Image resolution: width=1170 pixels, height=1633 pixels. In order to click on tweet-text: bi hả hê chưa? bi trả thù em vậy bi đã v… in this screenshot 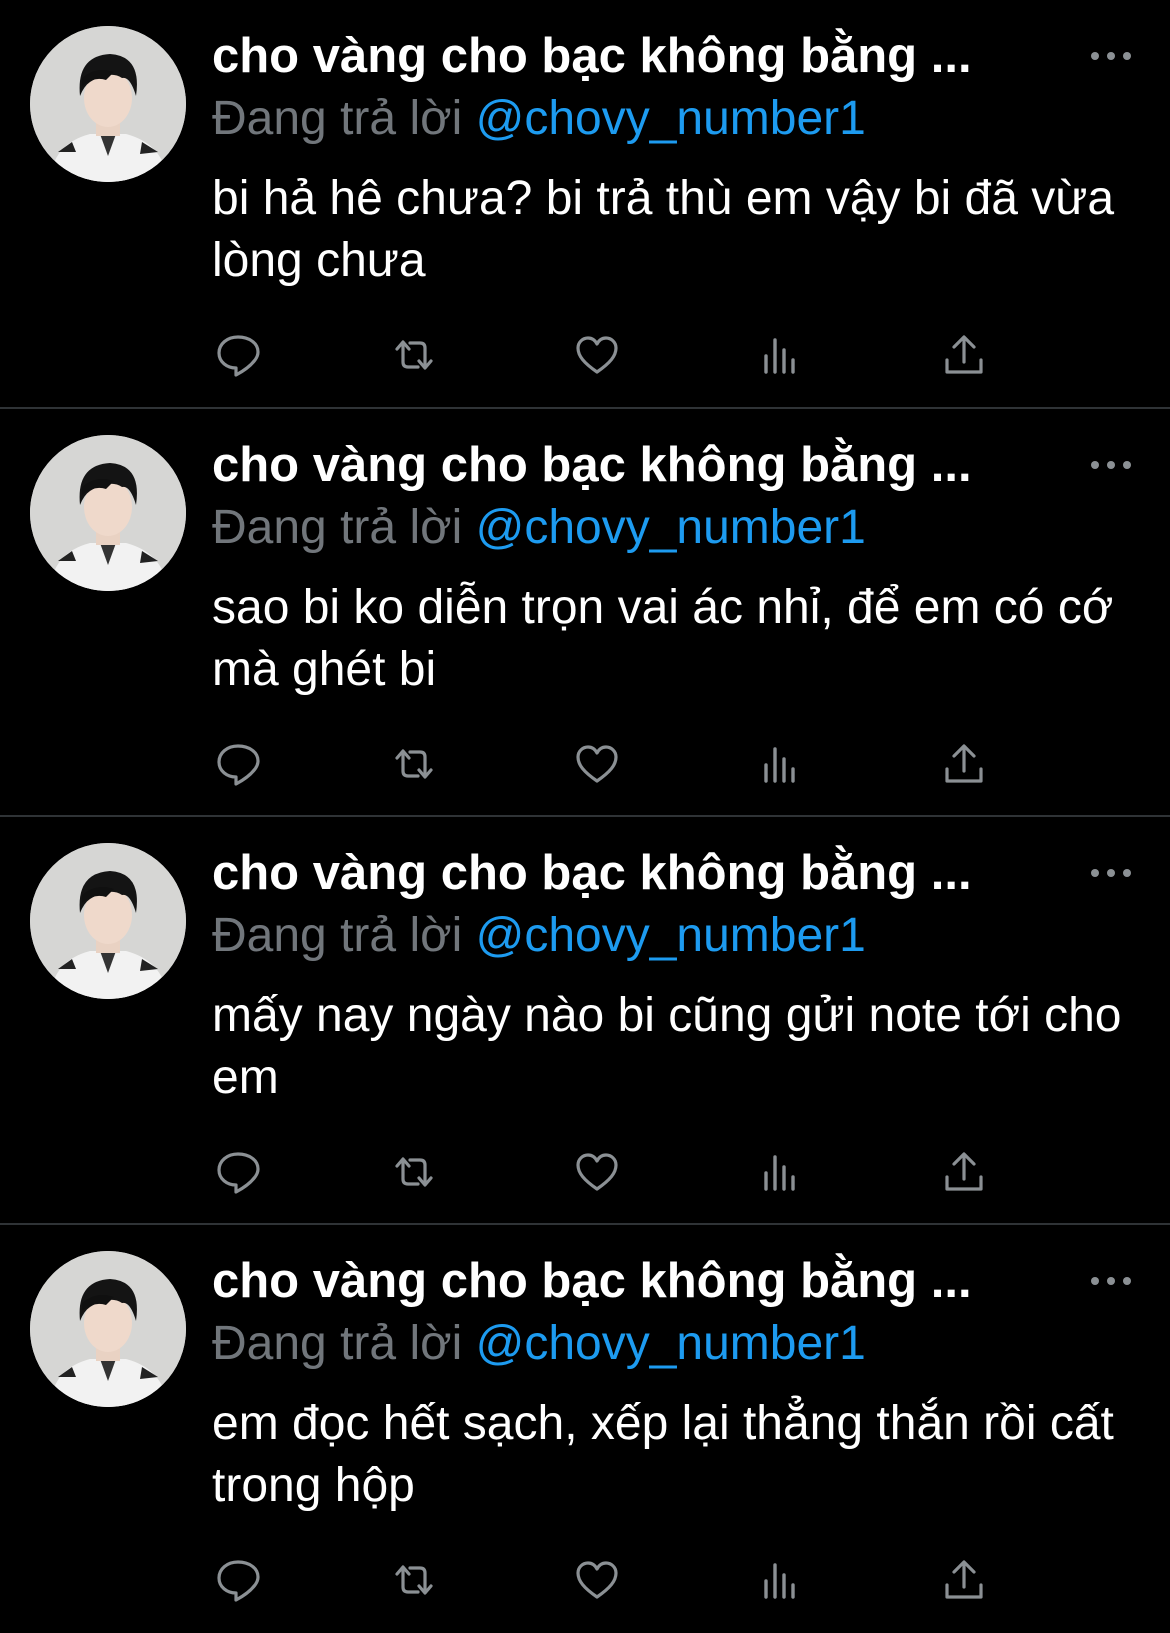, I will do `click(663, 229)`.